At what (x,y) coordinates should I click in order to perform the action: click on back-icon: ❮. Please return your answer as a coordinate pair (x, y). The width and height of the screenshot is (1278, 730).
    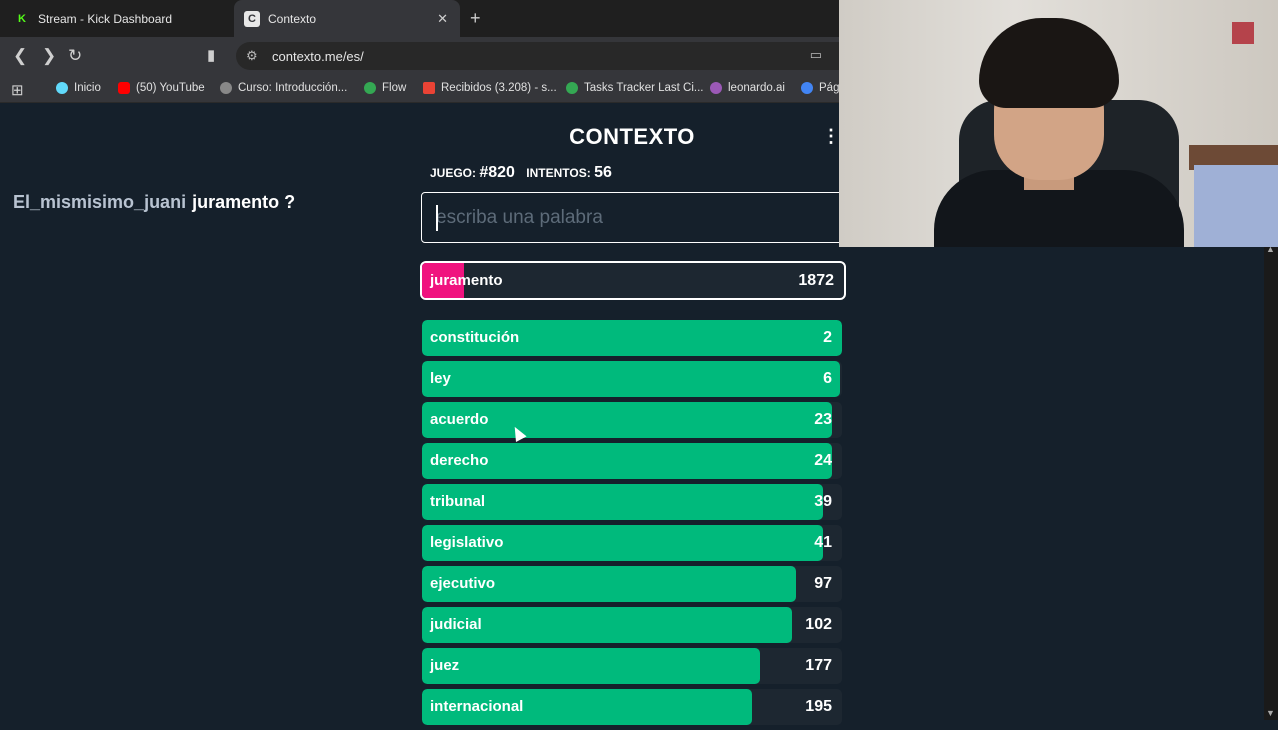
    Looking at the image, I should click on (20, 56).